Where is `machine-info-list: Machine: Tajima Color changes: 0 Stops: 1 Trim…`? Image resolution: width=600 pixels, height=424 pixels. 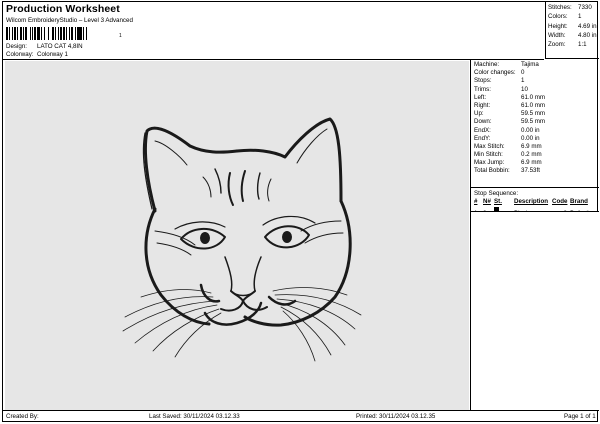
machine-info-list: Machine: Tajima Color changes: 0 Stops: 1 Trim… is located at coordinates (535, 117).